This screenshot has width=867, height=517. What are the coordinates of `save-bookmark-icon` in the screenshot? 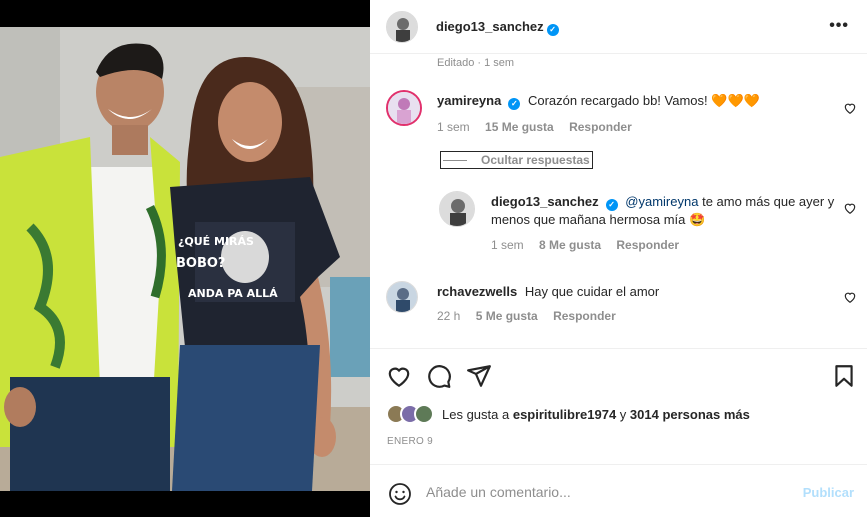 It's located at (844, 376).